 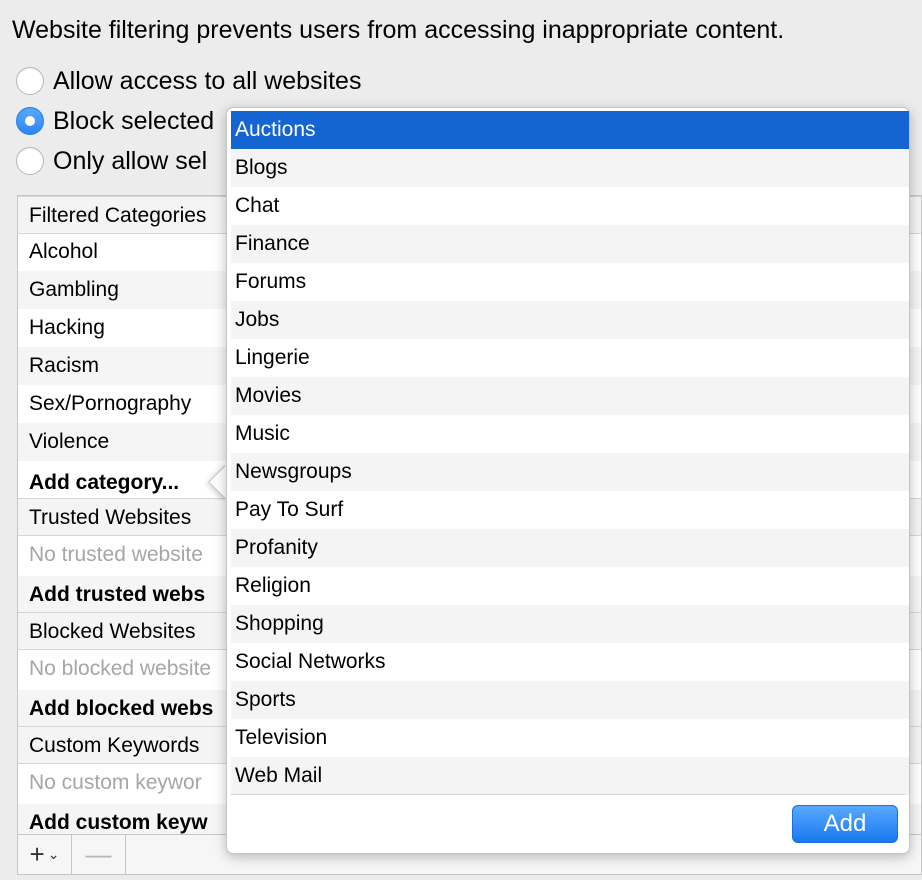 I want to click on minus-icon: —, so click(x=98, y=854).